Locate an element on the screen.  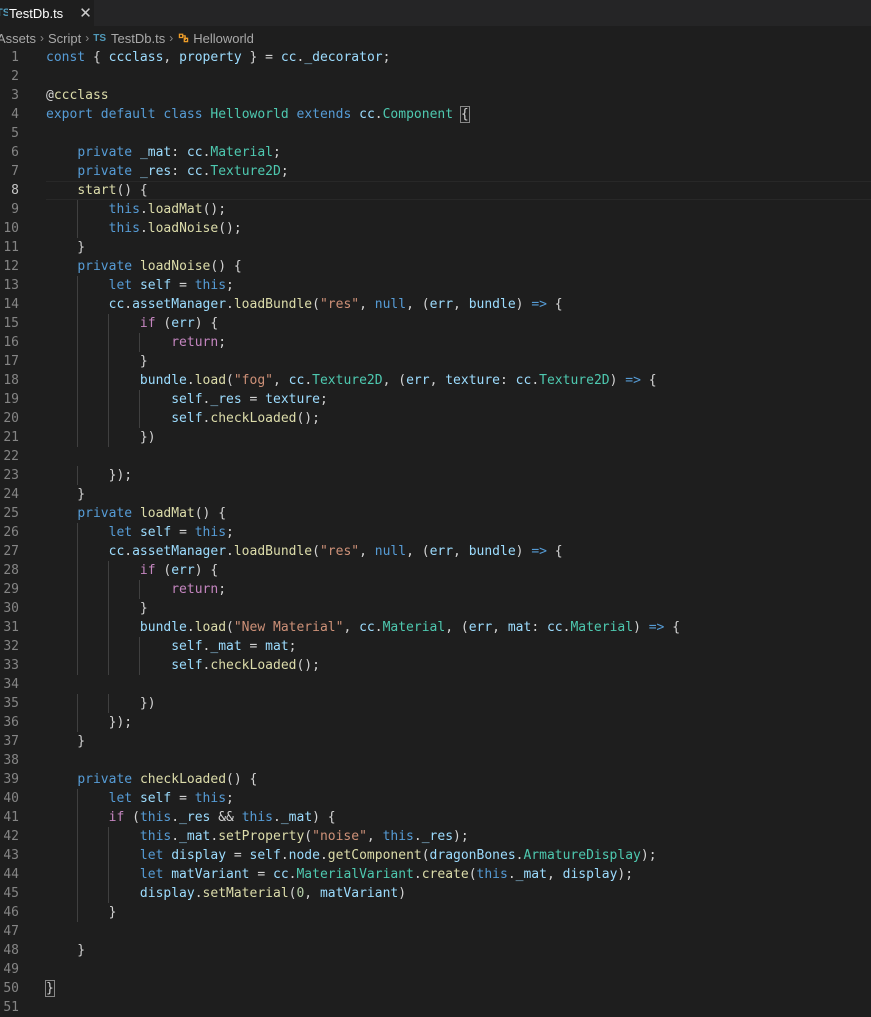
code-token: texture is located at coordinates (292, 399).